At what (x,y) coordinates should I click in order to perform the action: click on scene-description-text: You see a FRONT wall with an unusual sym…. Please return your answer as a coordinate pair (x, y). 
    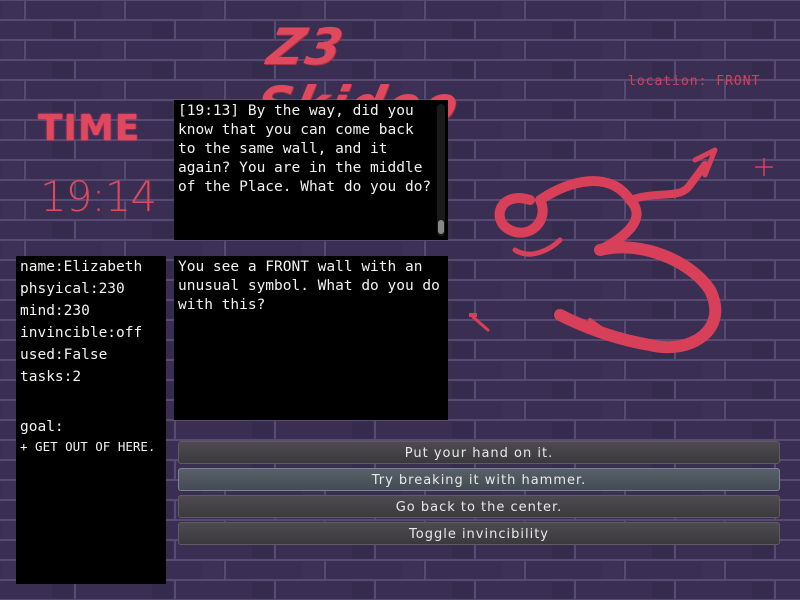
    Looking at the image, I should click on (313, 286).